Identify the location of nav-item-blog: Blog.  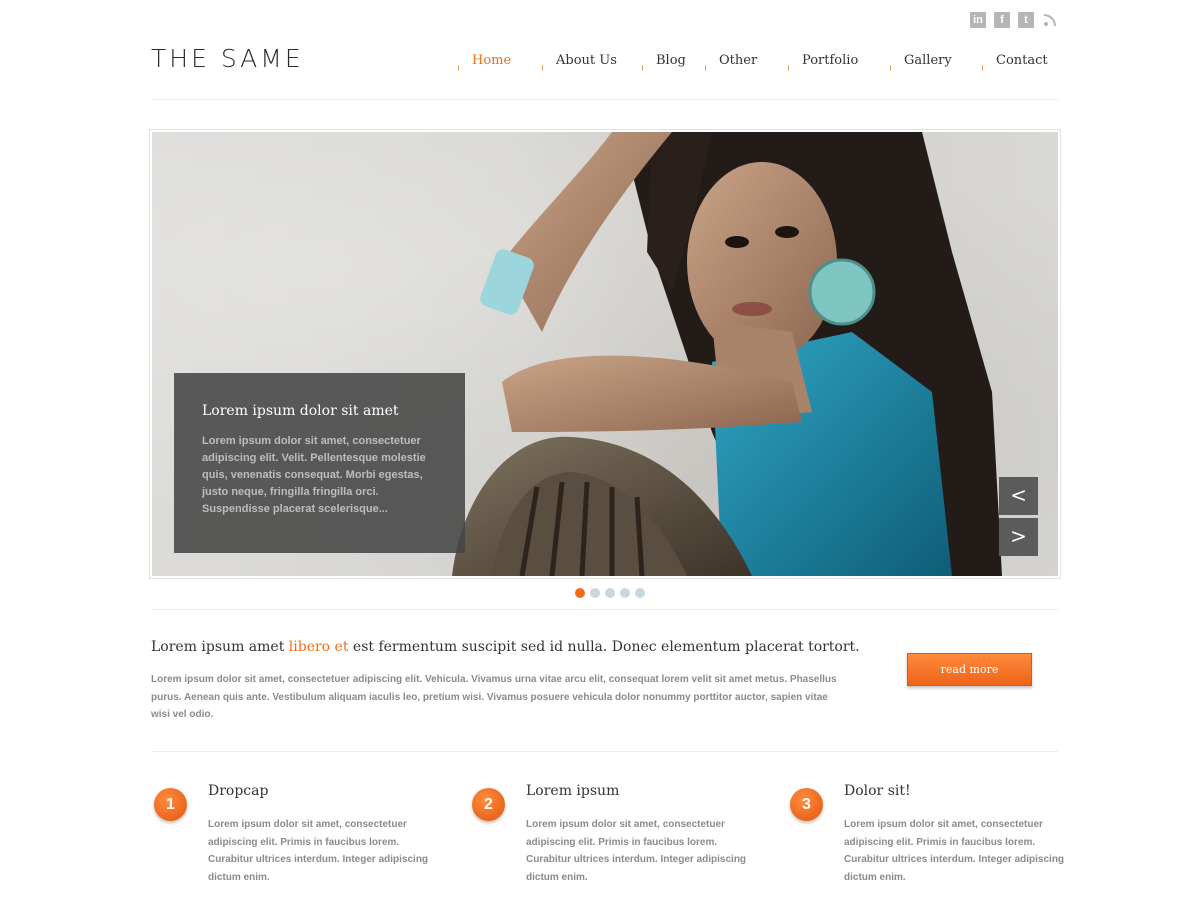
(673, 63).